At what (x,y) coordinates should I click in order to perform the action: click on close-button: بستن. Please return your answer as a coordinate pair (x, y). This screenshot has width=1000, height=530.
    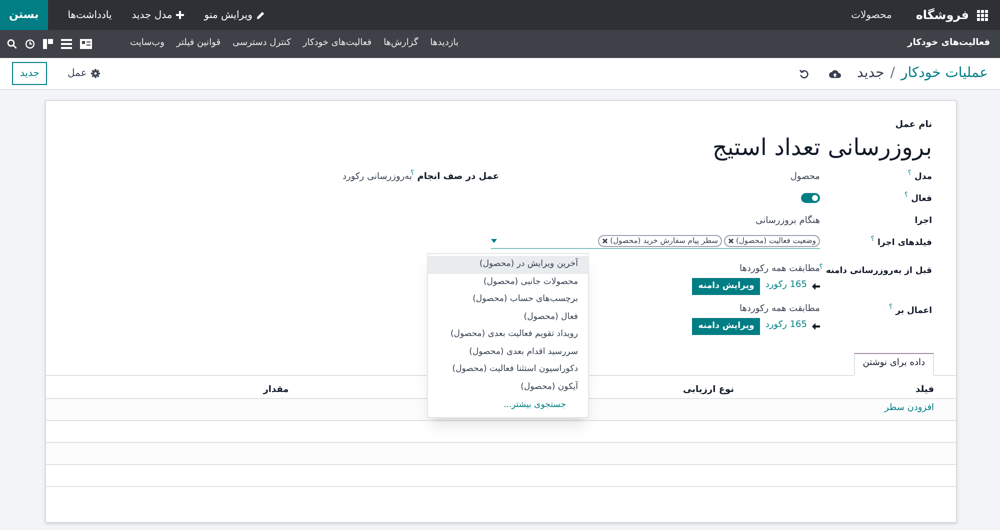
    Looking at the image, I should click on (24, 15).